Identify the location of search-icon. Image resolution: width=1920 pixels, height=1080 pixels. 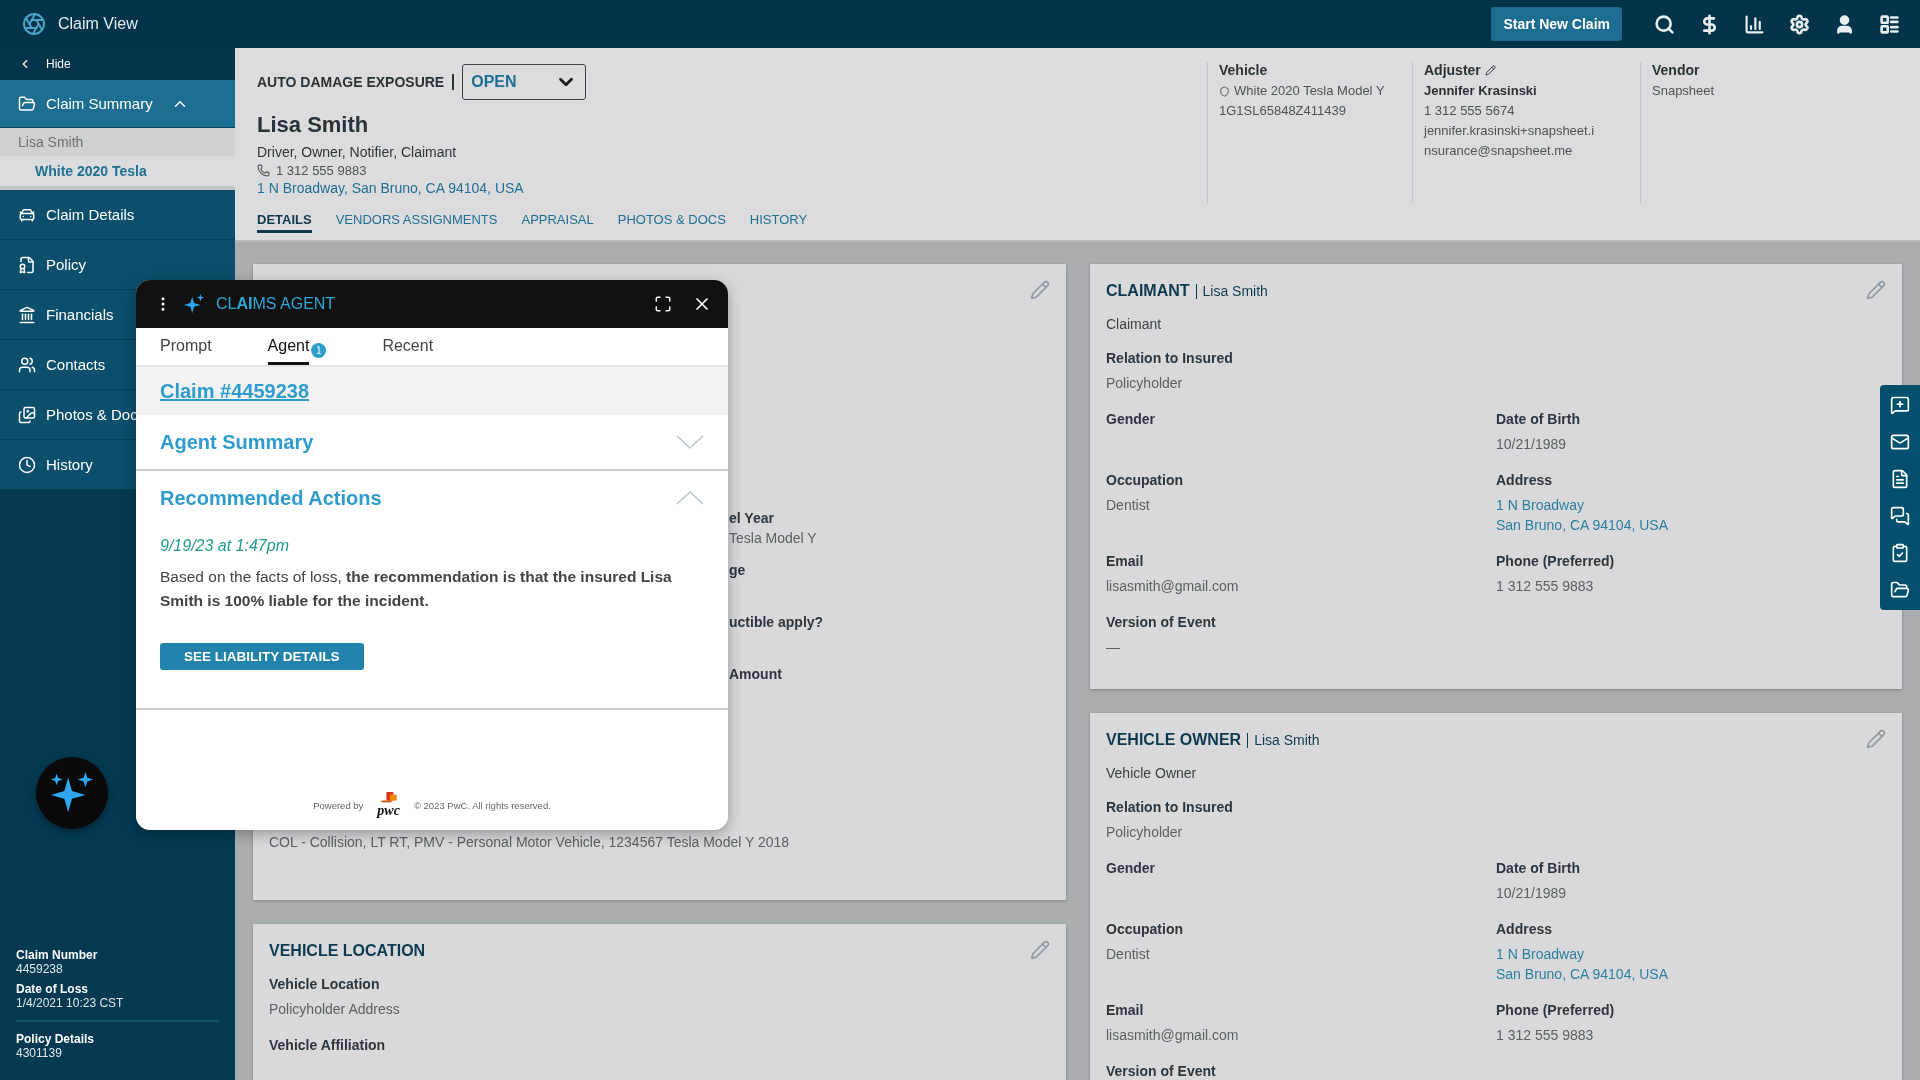
(1664, 24).